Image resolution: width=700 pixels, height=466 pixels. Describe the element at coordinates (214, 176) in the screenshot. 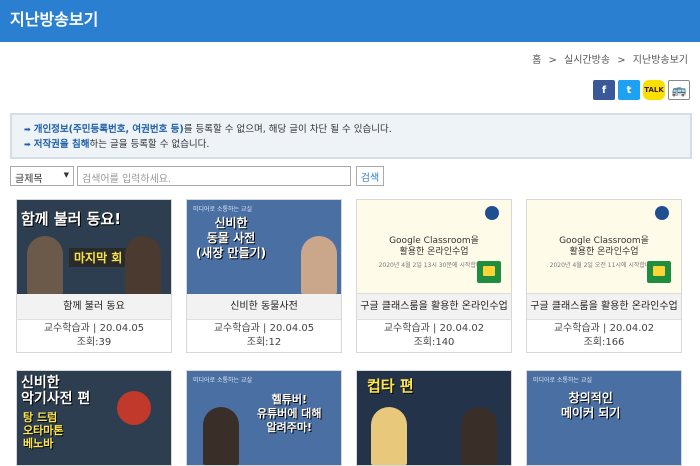

I see `search-input: 검색어를 입력하세요.` at that location.